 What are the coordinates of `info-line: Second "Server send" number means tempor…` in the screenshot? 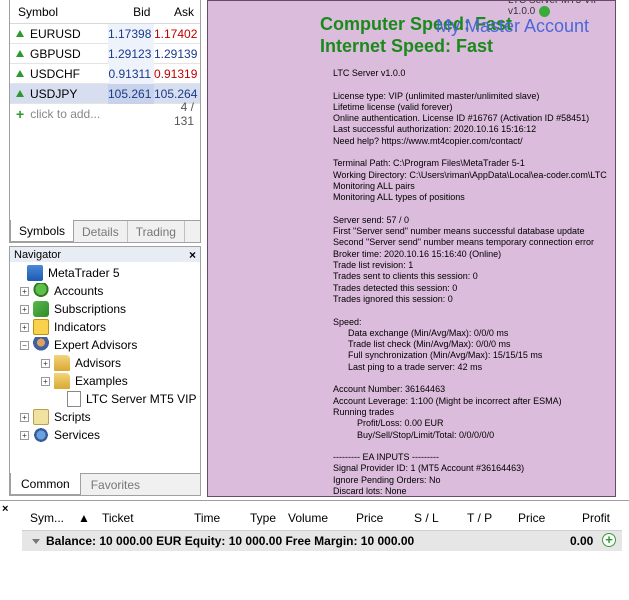 It's located at (464, 242).